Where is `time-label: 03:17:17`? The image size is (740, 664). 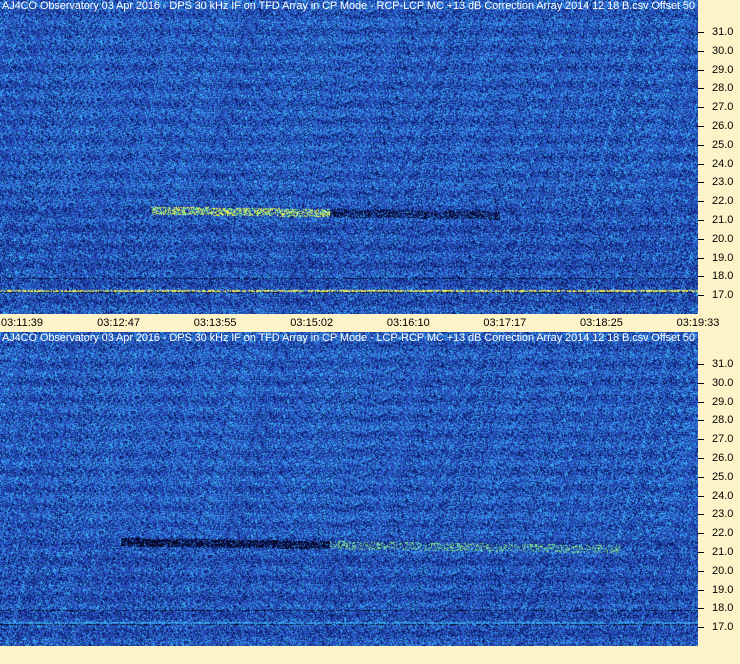 time-label: 03:17:17 is located at coordinates (505, 323).